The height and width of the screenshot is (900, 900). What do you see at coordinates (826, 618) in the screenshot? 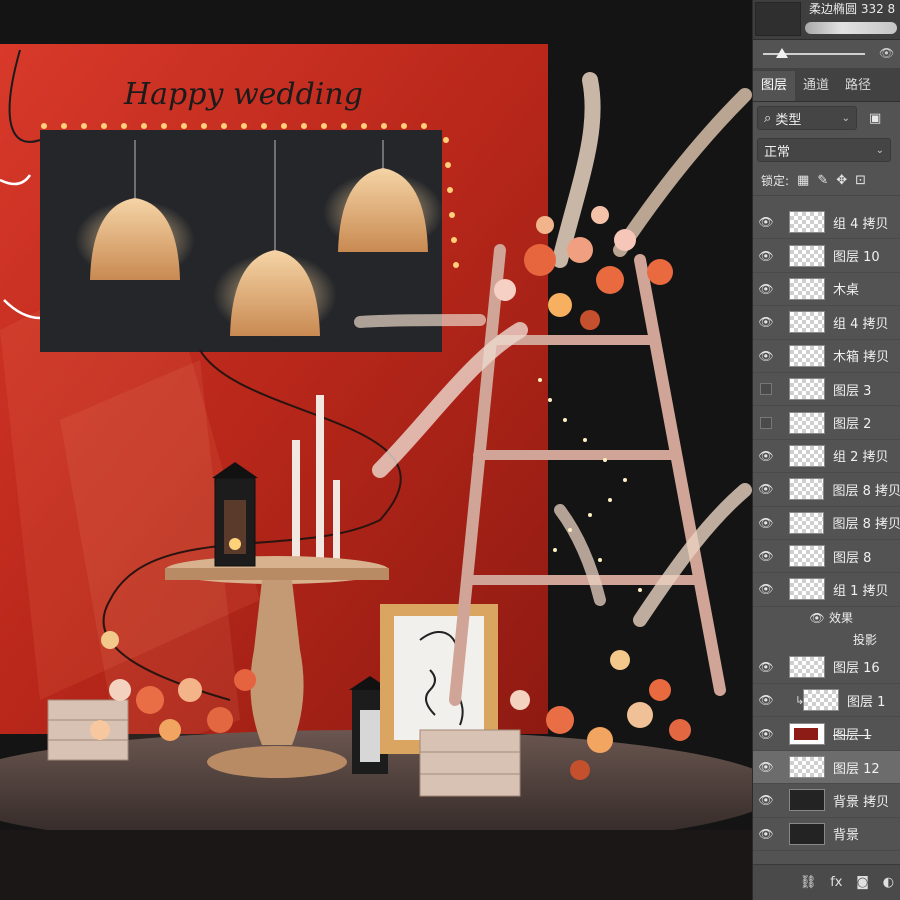
I see `layer-effects-row: 👁 效果` at bounding box center [826, 618].